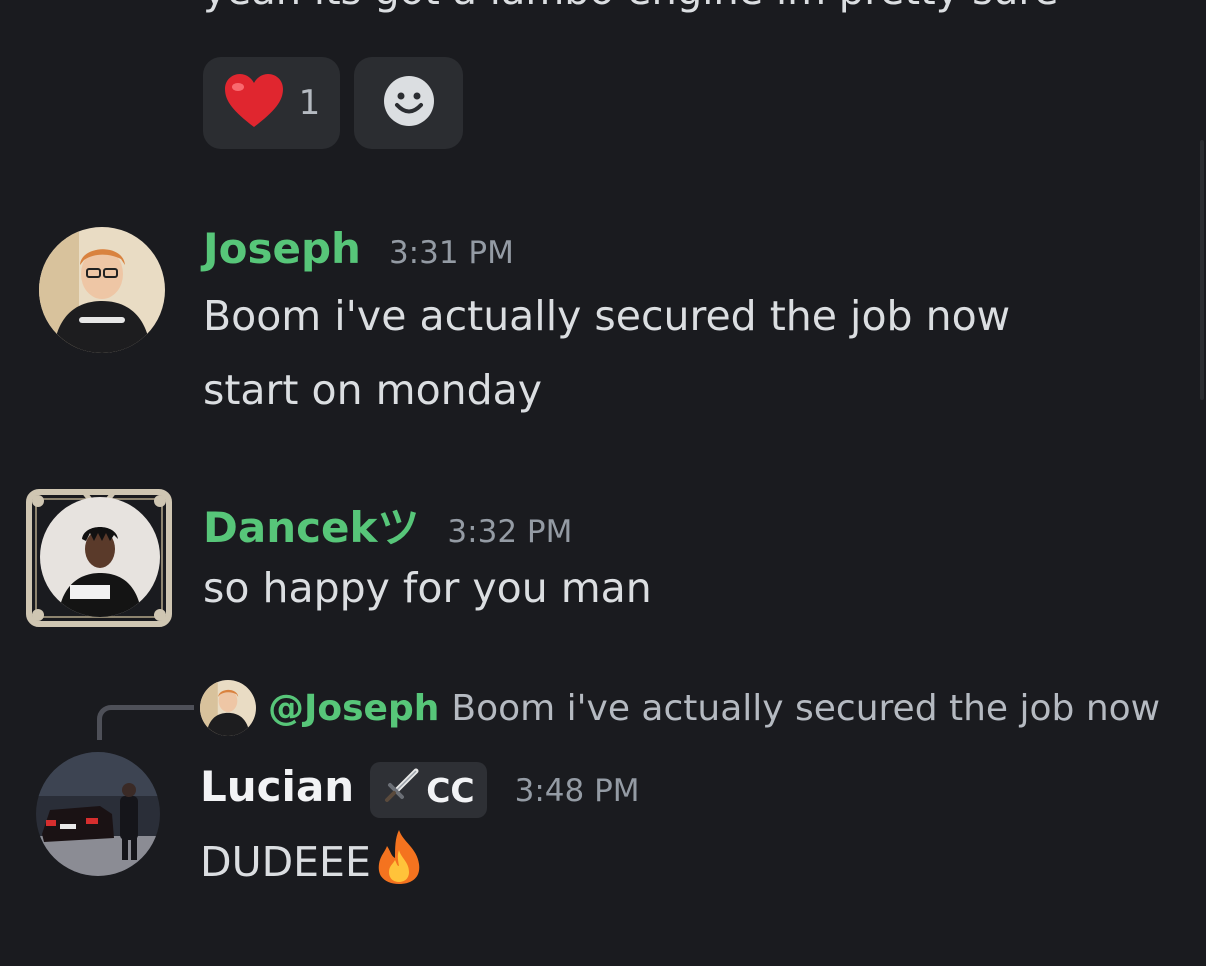 The image size is (1206, 966). Describe the element at coordinates (1202, 270) in the screenshot. I see `scrollbar` at that location.